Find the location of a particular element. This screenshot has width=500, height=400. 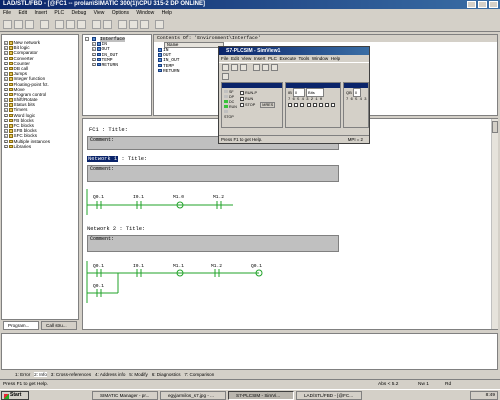

menu-help: Help is located at coordinates (167, 13).